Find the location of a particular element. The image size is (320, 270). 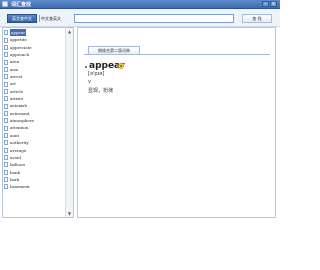

word-list-item: appear is located at coordinates (34, 33).